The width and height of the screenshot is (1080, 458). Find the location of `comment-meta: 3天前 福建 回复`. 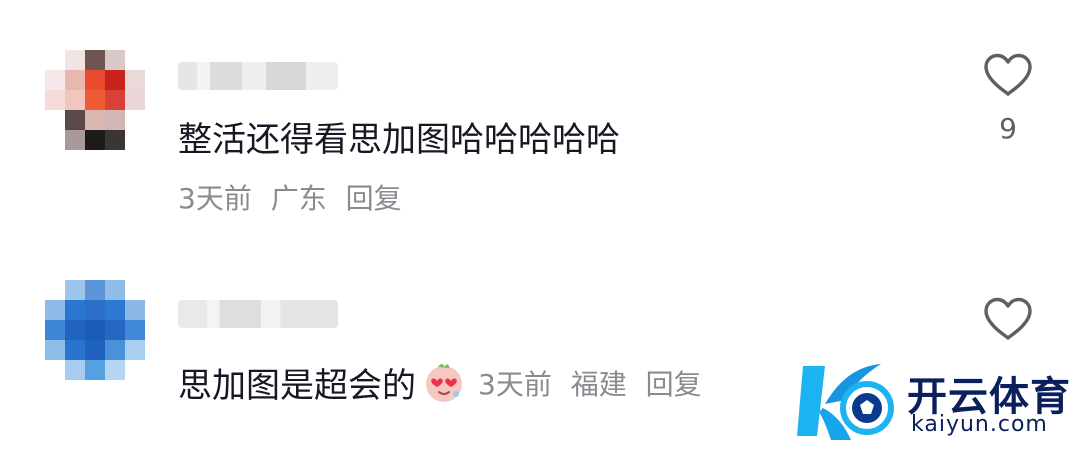

comment-meta: 3天前 福建 回复 is located at coordinates (595, 383).